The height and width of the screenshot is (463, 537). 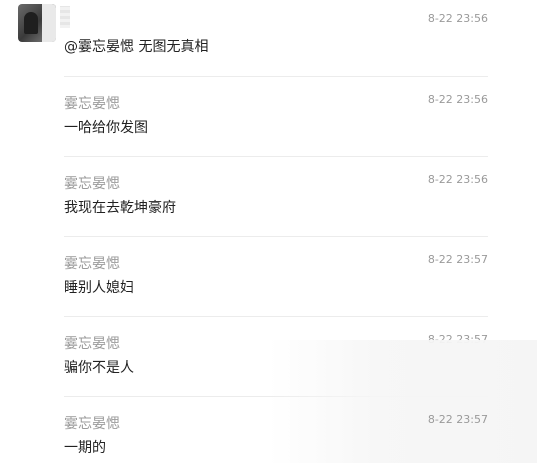 What do you see at coordinates (120, 208) in the screenshot?
I see `message-text: 我现在去乾坤豪府` at bounding box center [120, 208].